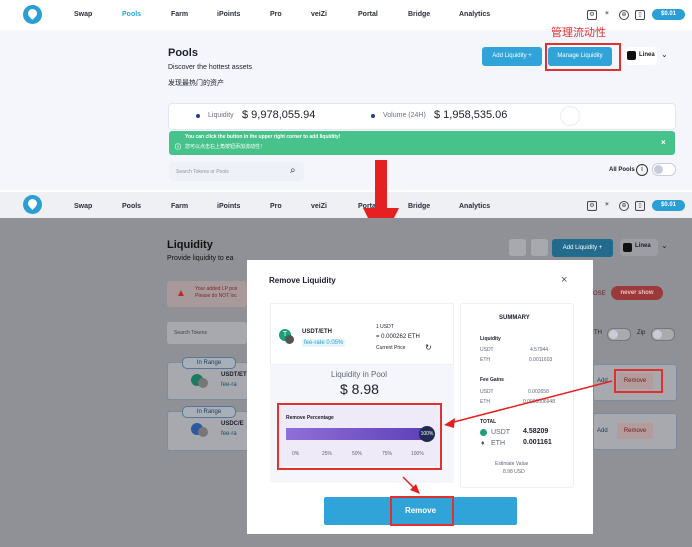 The image size is (692, 547). Describe the element at coordinates (449, 423) in the screenshot. I see `arrow-head` at that location.